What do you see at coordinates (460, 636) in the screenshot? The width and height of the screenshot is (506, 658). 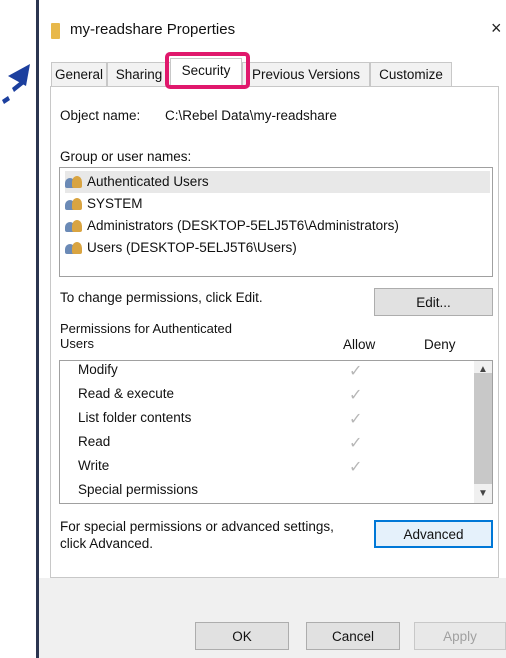 I see `apply-button: Apply` at bounding box center [460, 636].